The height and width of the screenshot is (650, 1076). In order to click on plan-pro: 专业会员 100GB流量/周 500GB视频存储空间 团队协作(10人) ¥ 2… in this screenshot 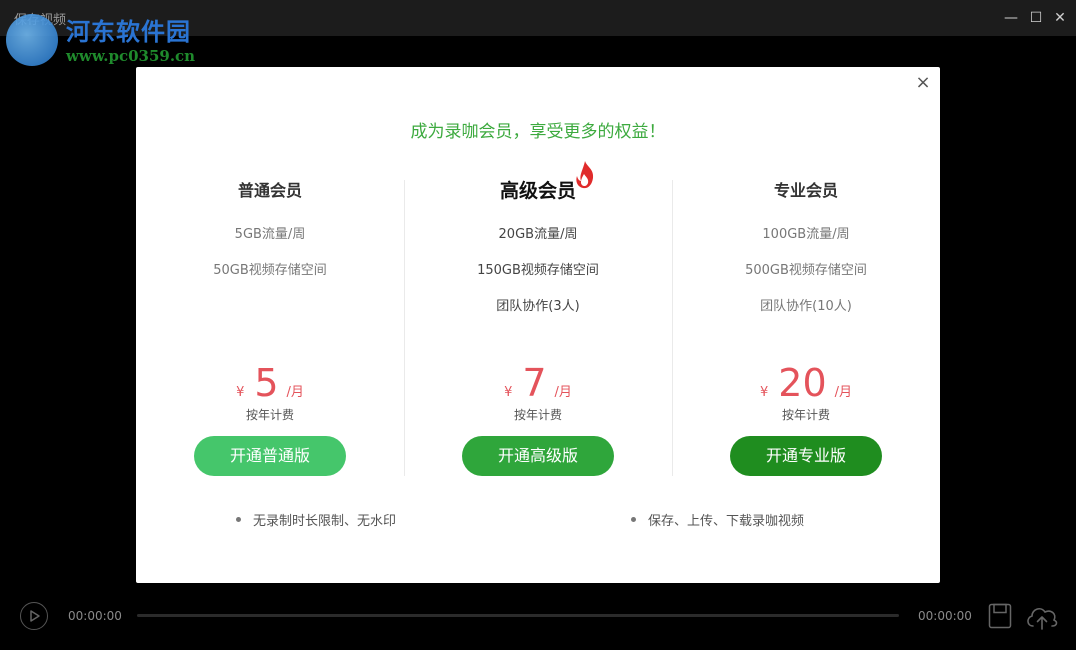, I will do `click(806, 327)`.